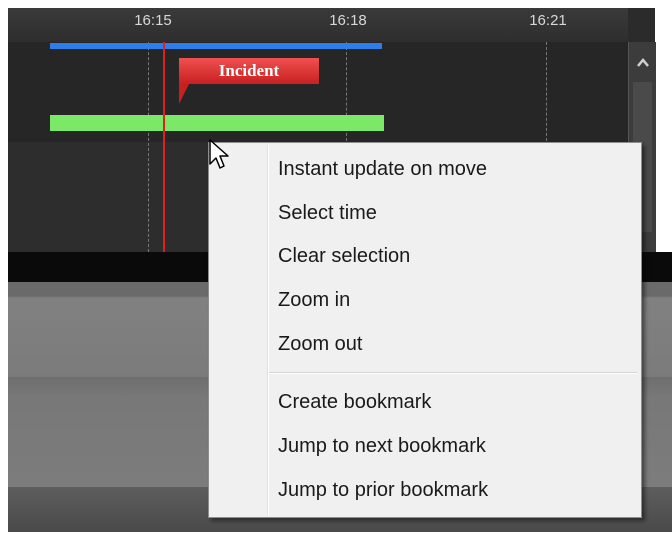 This screenshot has width=672, height=537. I want to click on menu-item-jump-to-next-bookmark: Jump to next bookmark, so click(453, 446).